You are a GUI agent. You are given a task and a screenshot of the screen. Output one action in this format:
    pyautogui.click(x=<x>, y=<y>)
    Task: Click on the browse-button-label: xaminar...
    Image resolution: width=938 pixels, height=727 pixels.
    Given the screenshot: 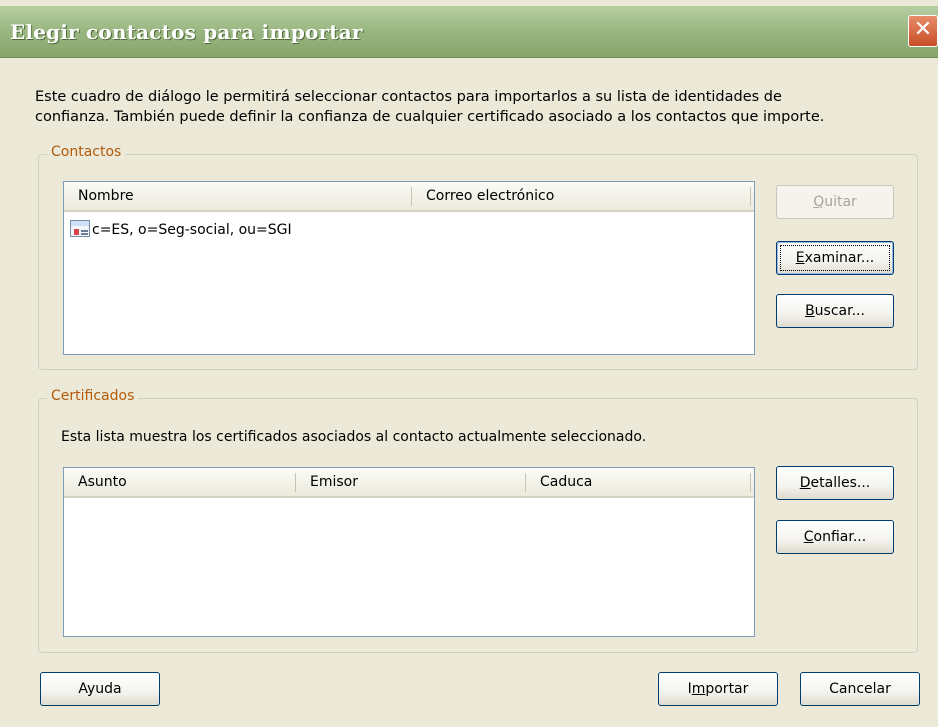 What is the action you would take?
    pyautogui.click(x=839, y=258)
    